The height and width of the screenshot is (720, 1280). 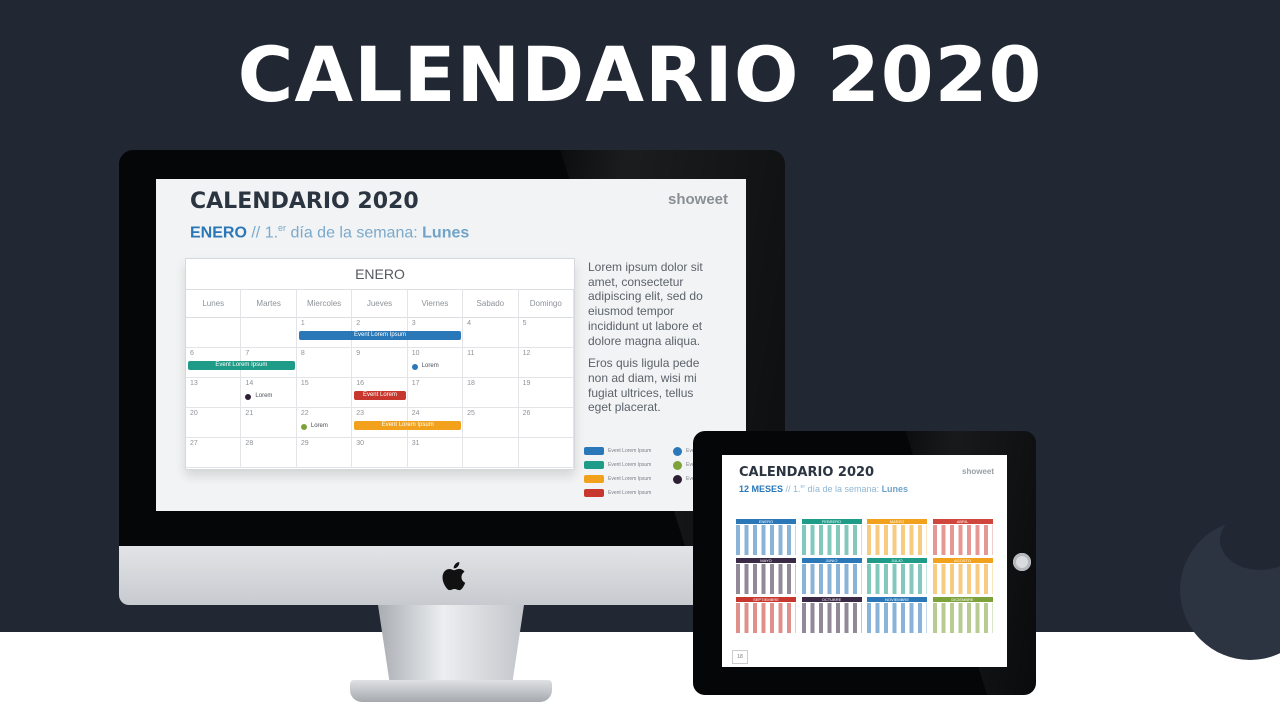 What do you see at coordinates (303, 427) in the screenshot?
I see `event-dot` at bounding box center [303, 427].